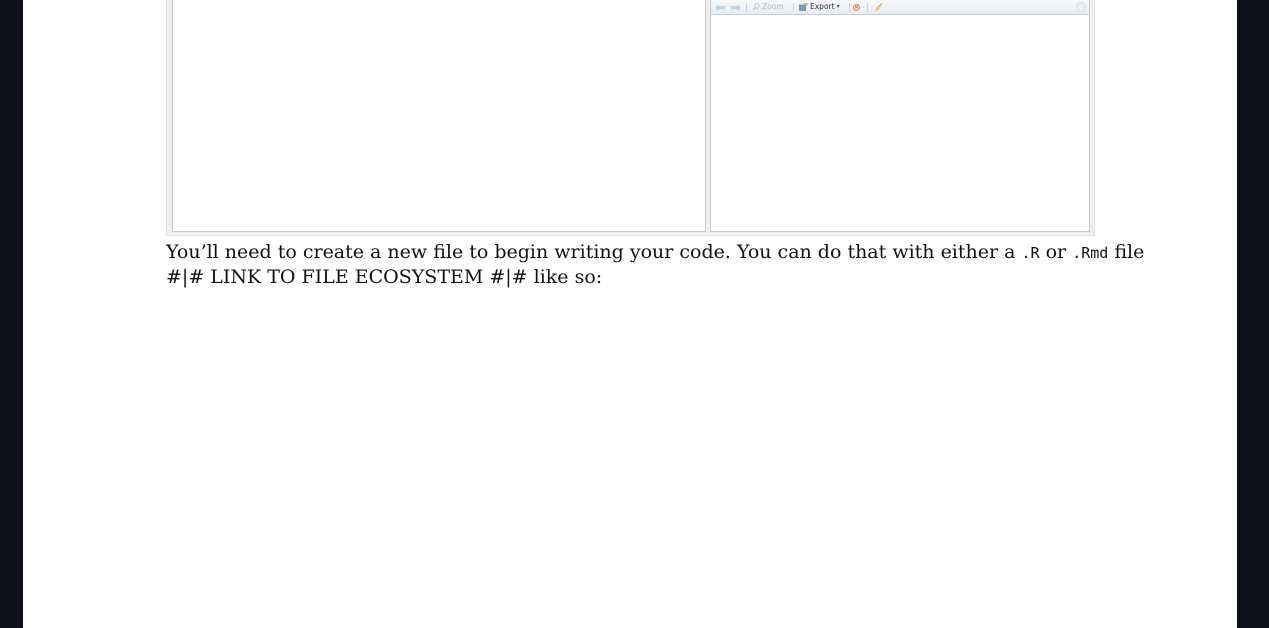  I want to click on zoom-button: Zoom, so click(768, 7).